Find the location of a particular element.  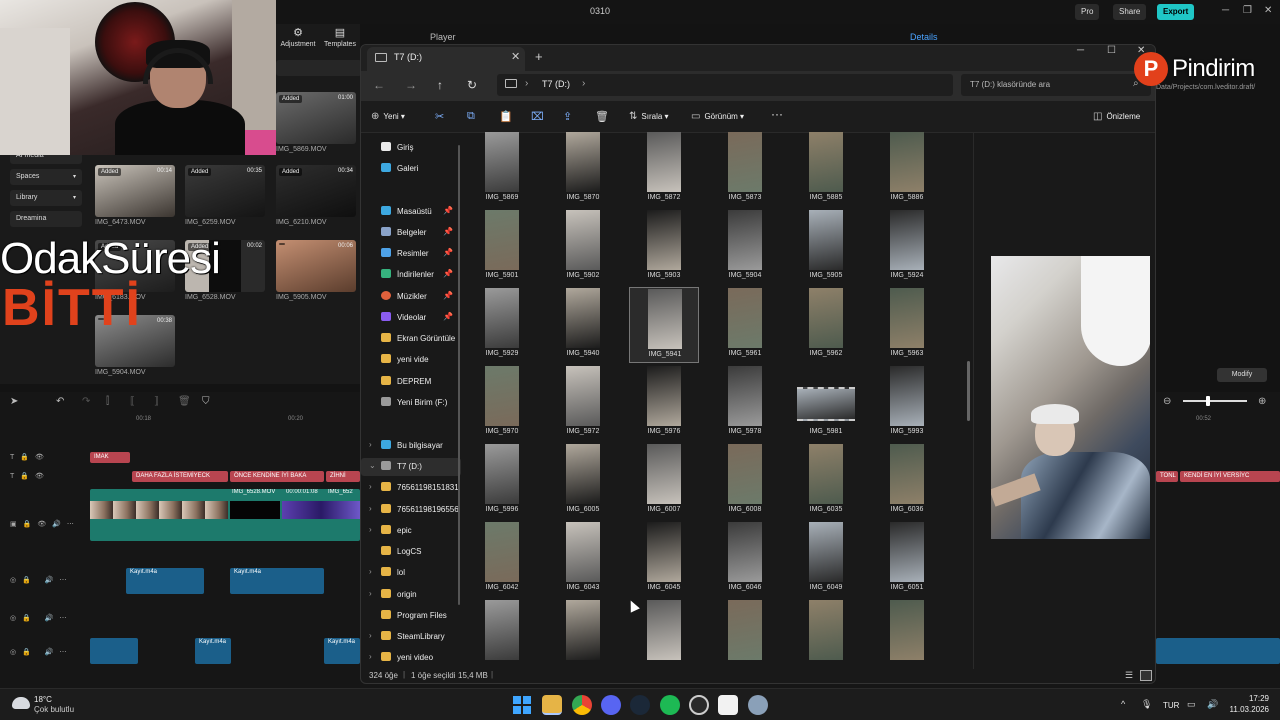

language-indicator: TUR is located at coordinates (1171, 705).